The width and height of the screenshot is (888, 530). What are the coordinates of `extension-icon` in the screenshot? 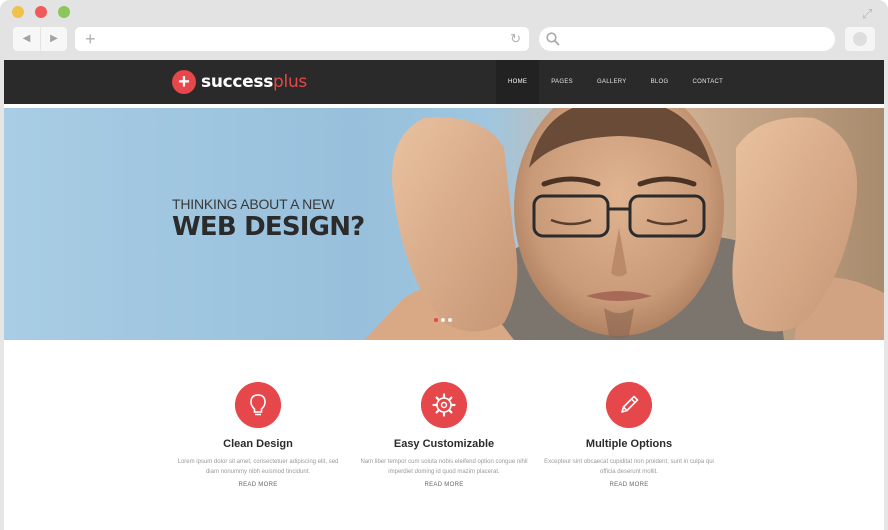 It's located at (860, 39).